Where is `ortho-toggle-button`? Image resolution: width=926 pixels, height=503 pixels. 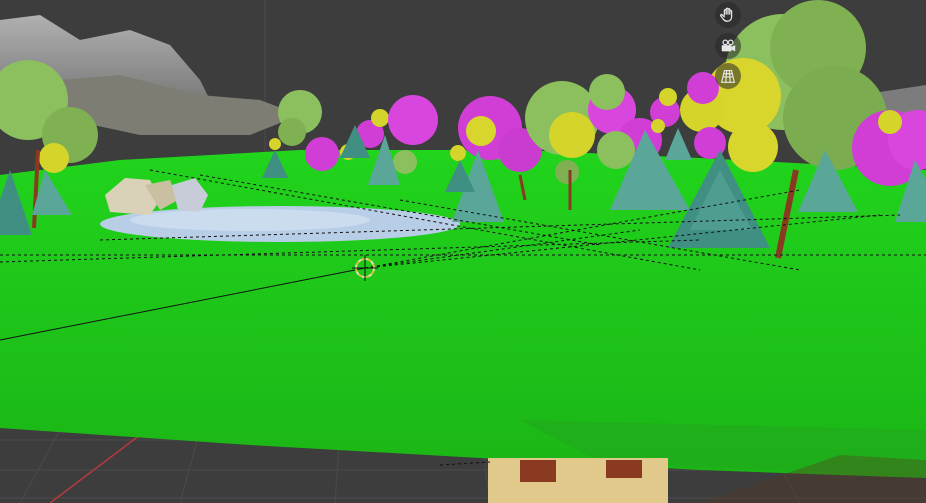
ortho-toggle-button is located at coordinates (728, 76).